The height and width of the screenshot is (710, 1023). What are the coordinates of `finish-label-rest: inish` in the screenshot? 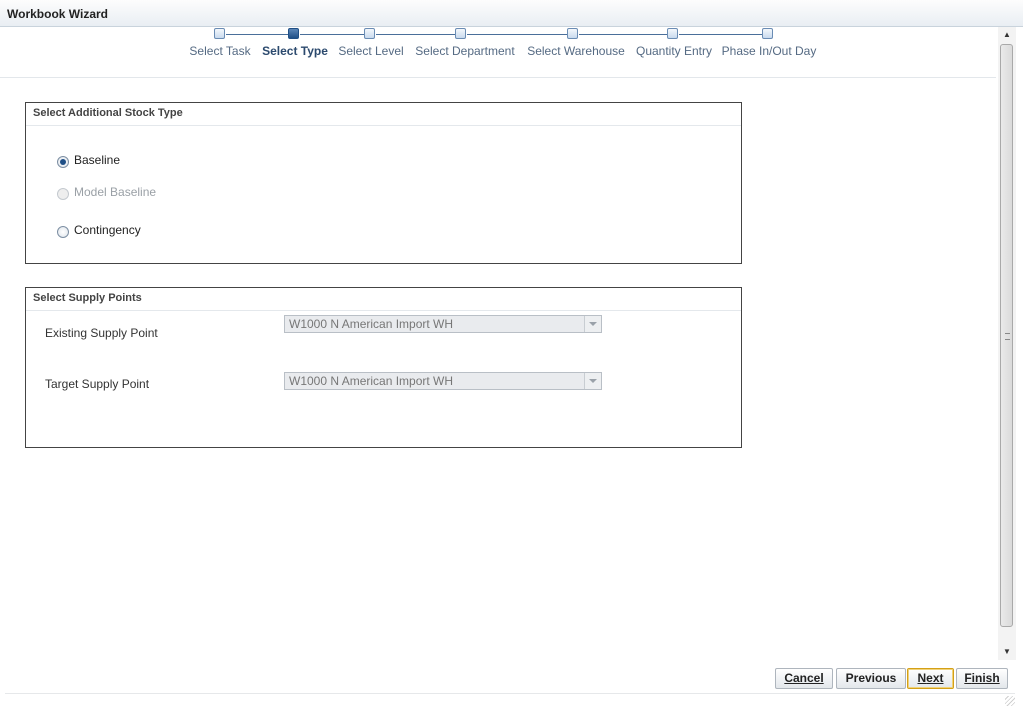 It's located at (985, 678).